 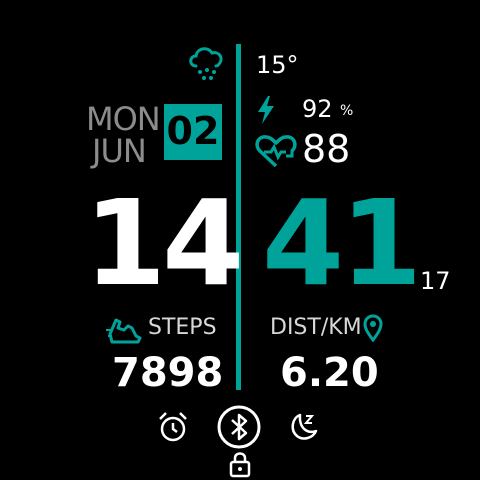 What do you see at coordinates (276, 151) in the screenshot?
I see `heart-rate-icon` at bounding box center [276, 151].